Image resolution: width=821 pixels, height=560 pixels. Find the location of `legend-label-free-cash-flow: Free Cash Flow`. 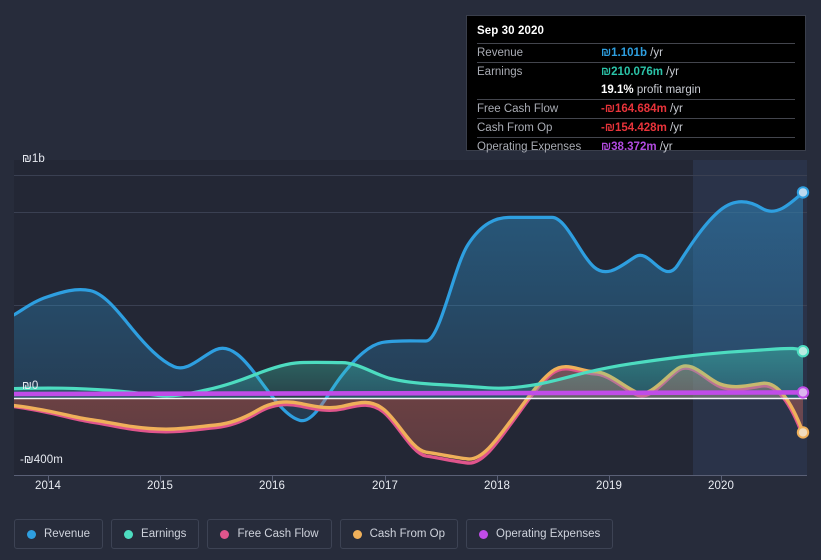

legend-label-free-cash-flow: Free Cash Flow is located at coordinates (278, 534).